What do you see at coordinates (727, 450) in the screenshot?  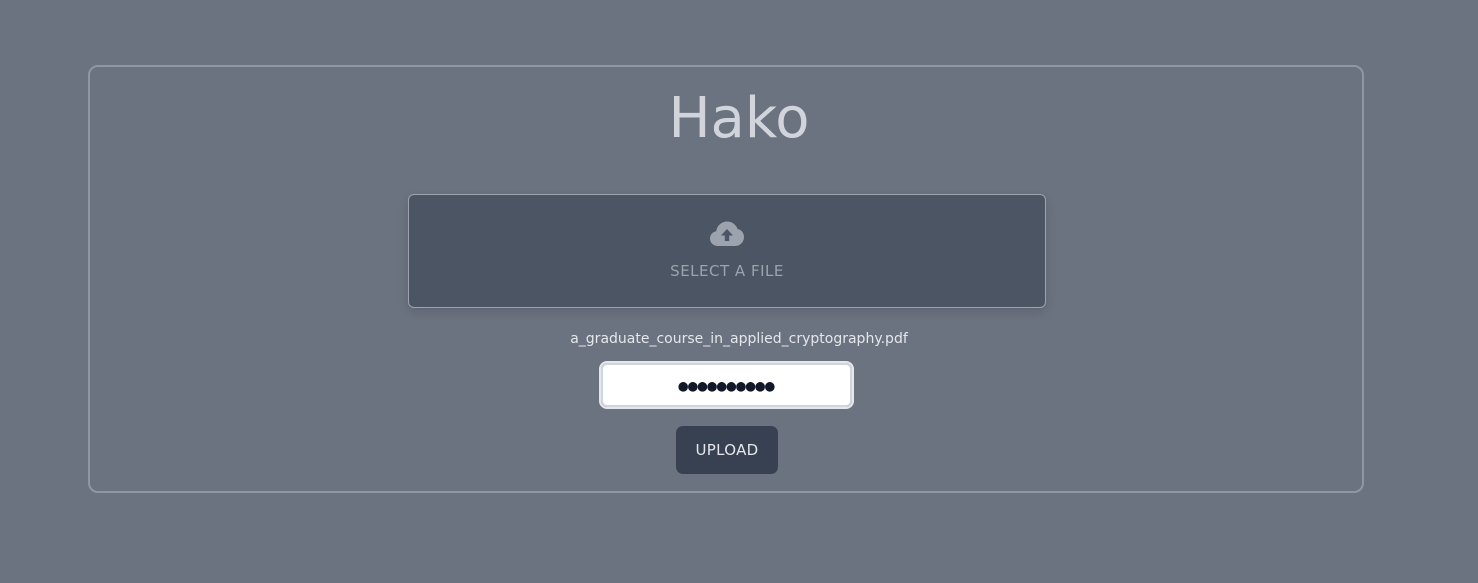 I see `upload-button: UPLOAD` at bounding box center [727, 450].